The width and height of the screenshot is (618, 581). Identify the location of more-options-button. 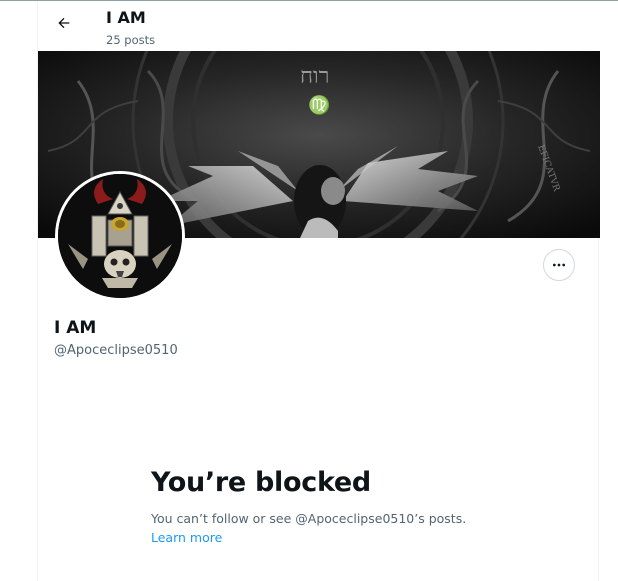
(559, 265).